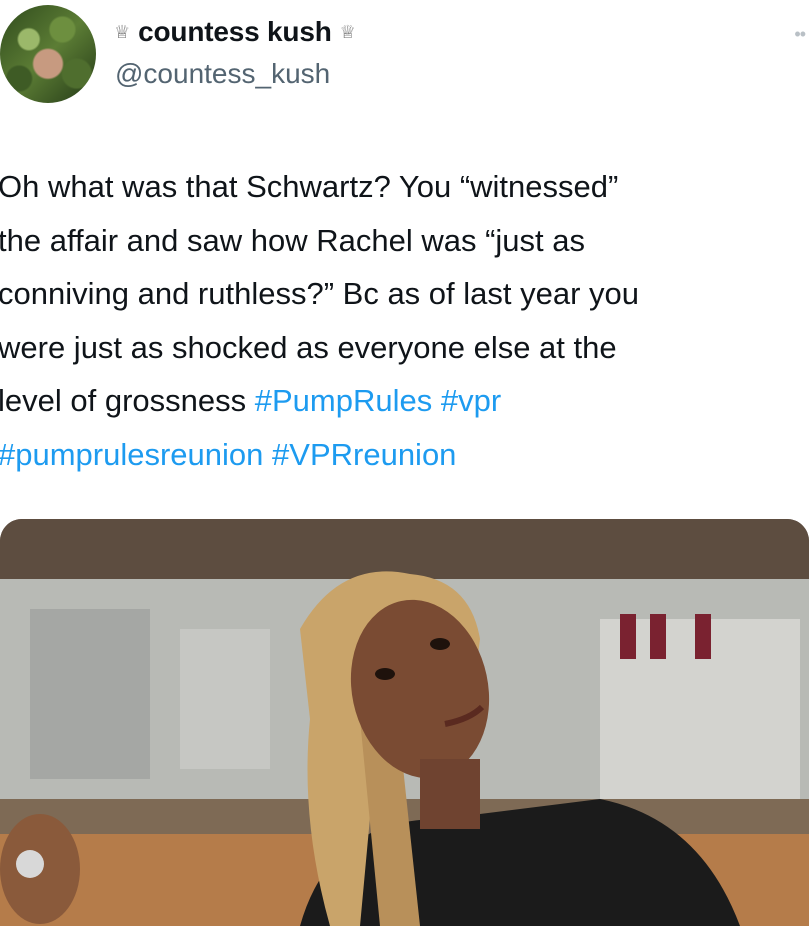 The width and height of the screenshot is (809, 926). Describe the element at coordinates (131, 454) in the screenshot. I see `hashtag-link: #pumprulesreunion` at that location.